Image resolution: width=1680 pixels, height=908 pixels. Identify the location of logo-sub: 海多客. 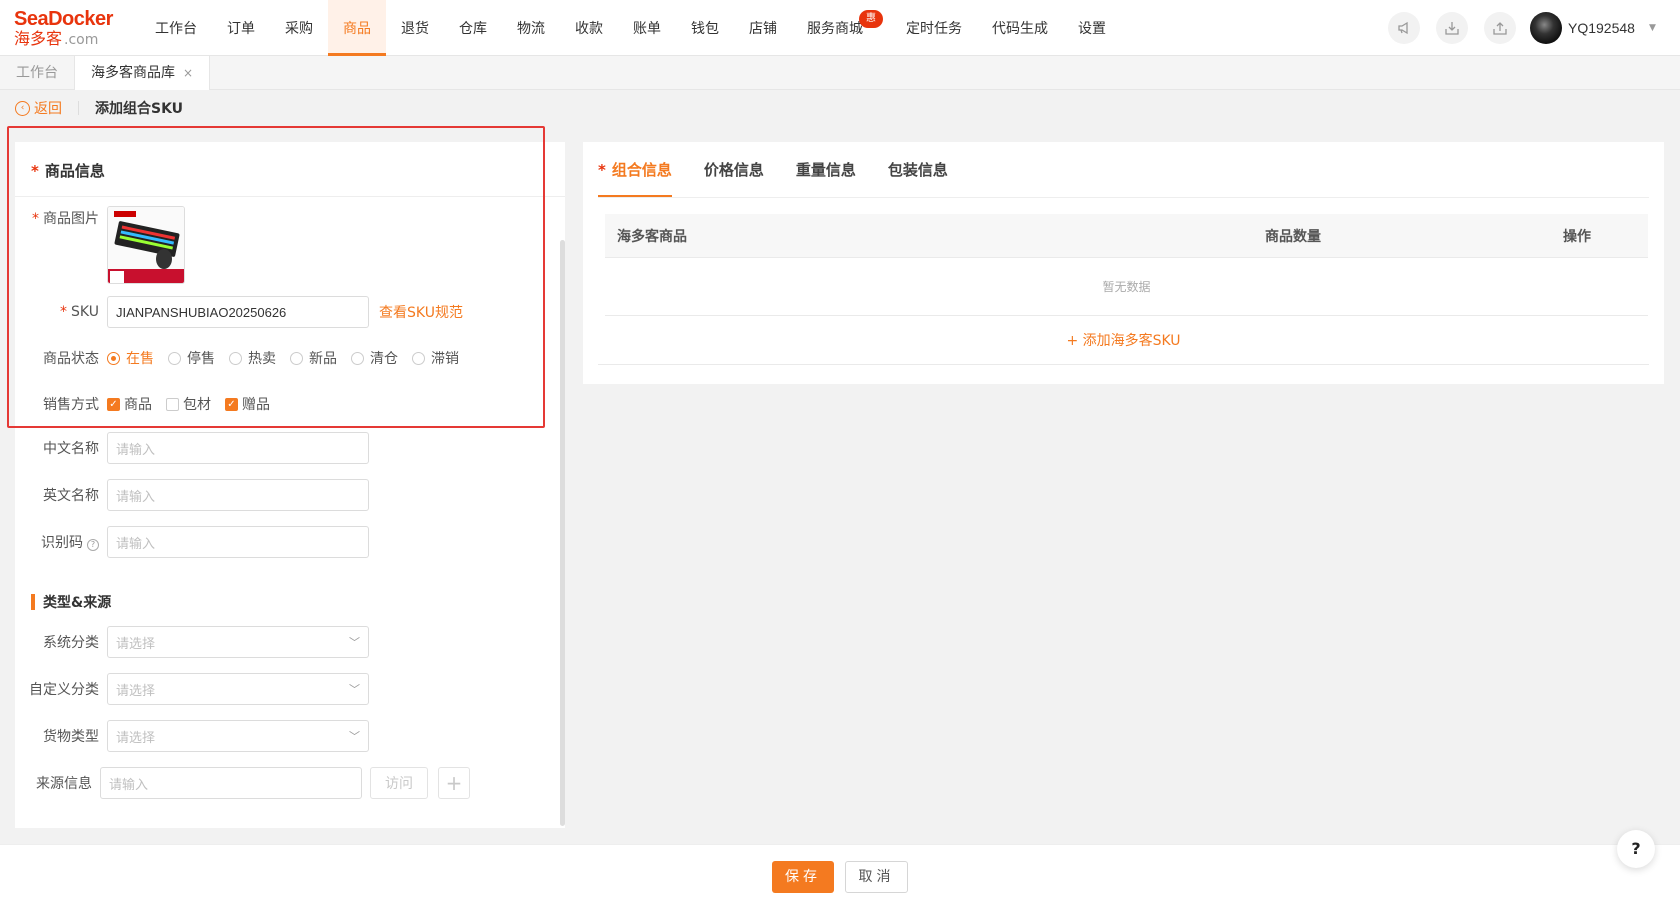
(38, 38).